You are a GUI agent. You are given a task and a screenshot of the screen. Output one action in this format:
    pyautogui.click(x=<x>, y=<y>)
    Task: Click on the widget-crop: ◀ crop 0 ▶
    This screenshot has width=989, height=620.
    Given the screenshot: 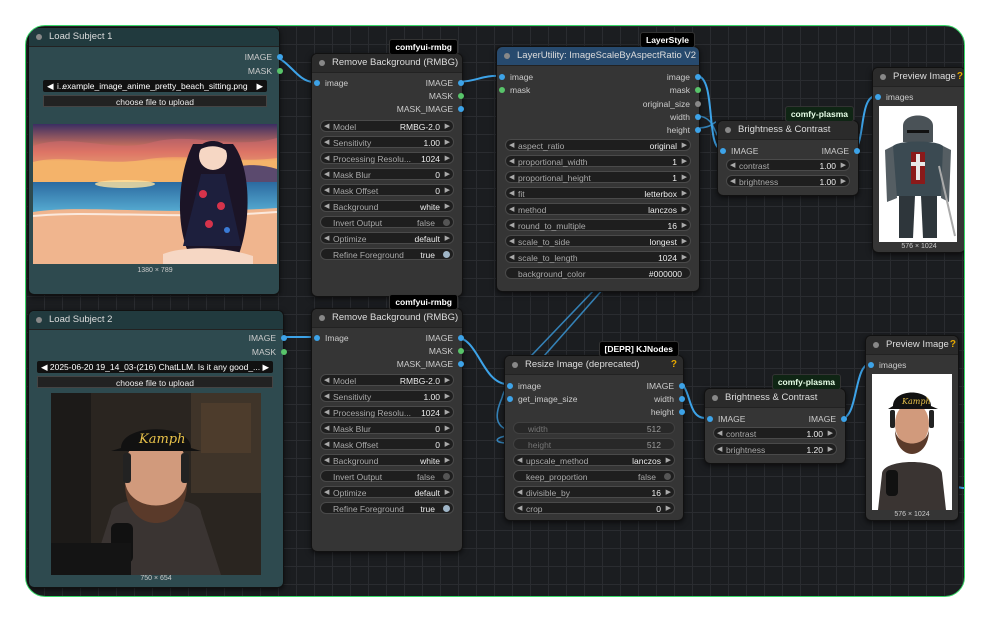 What is the action you would take?
    pyautogui.click(x=594, y=508)
    